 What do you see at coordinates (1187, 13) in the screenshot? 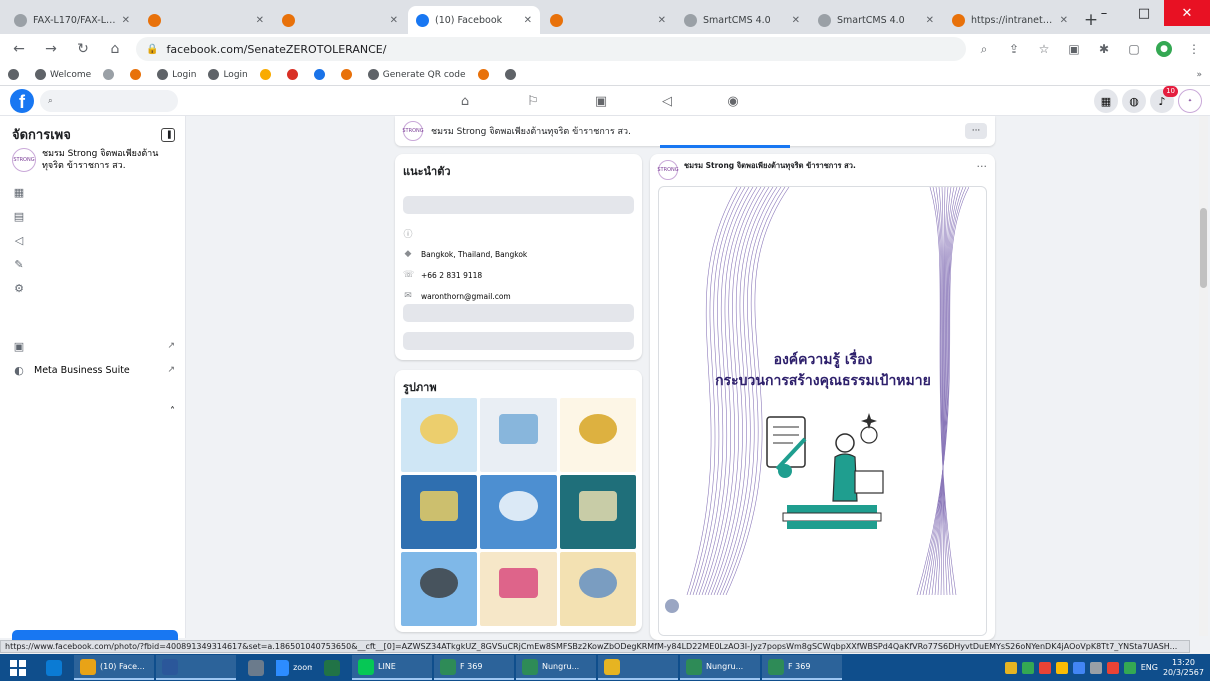
I see `close-button: ✕` at bounding box center [1187, 13].